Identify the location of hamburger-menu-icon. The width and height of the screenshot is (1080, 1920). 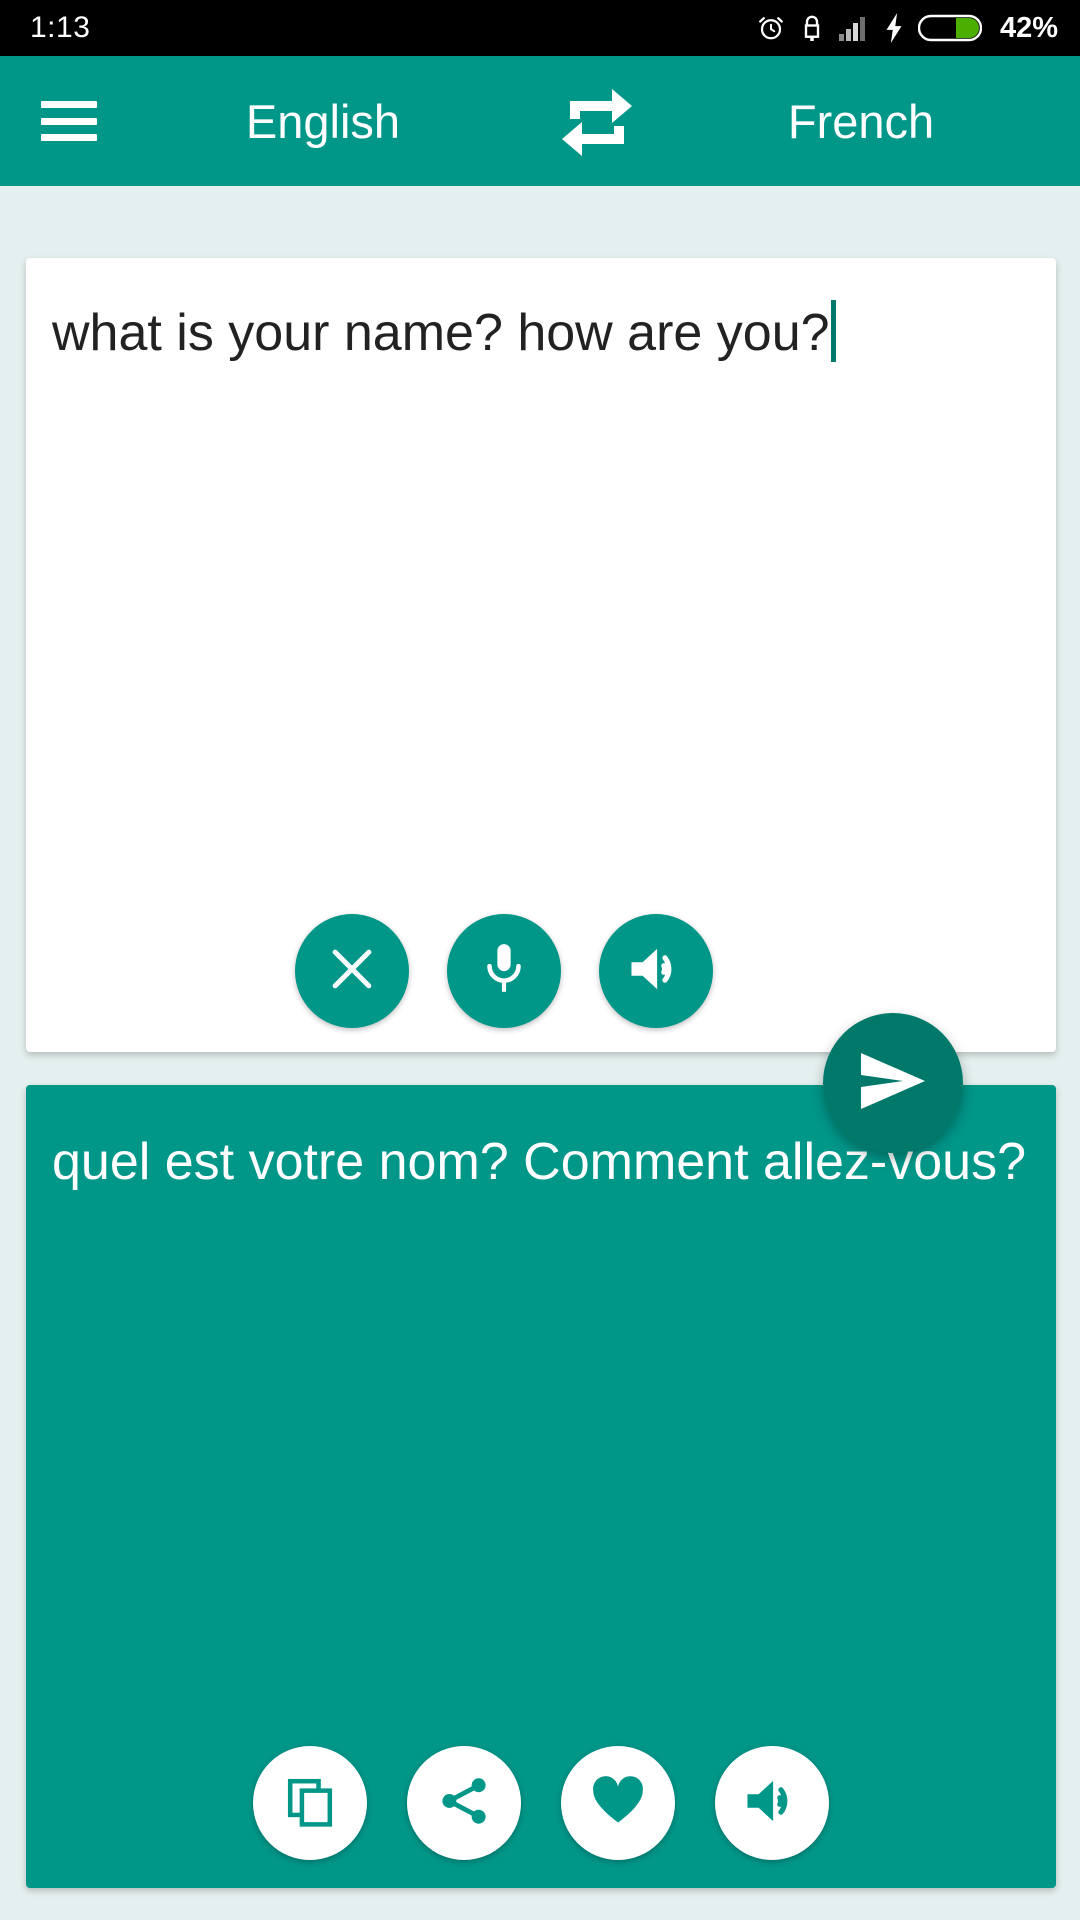
(69, 121).